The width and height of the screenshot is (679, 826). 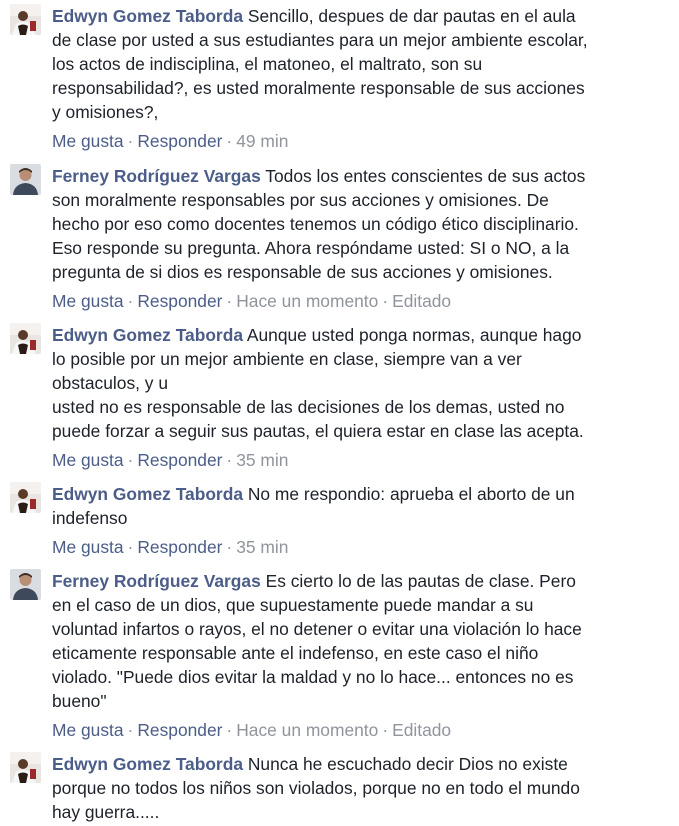 What do you see at coordinates (90, 518) in the screenshot?
I see `comment-line: indefenso` at bounding box center [90, 518].